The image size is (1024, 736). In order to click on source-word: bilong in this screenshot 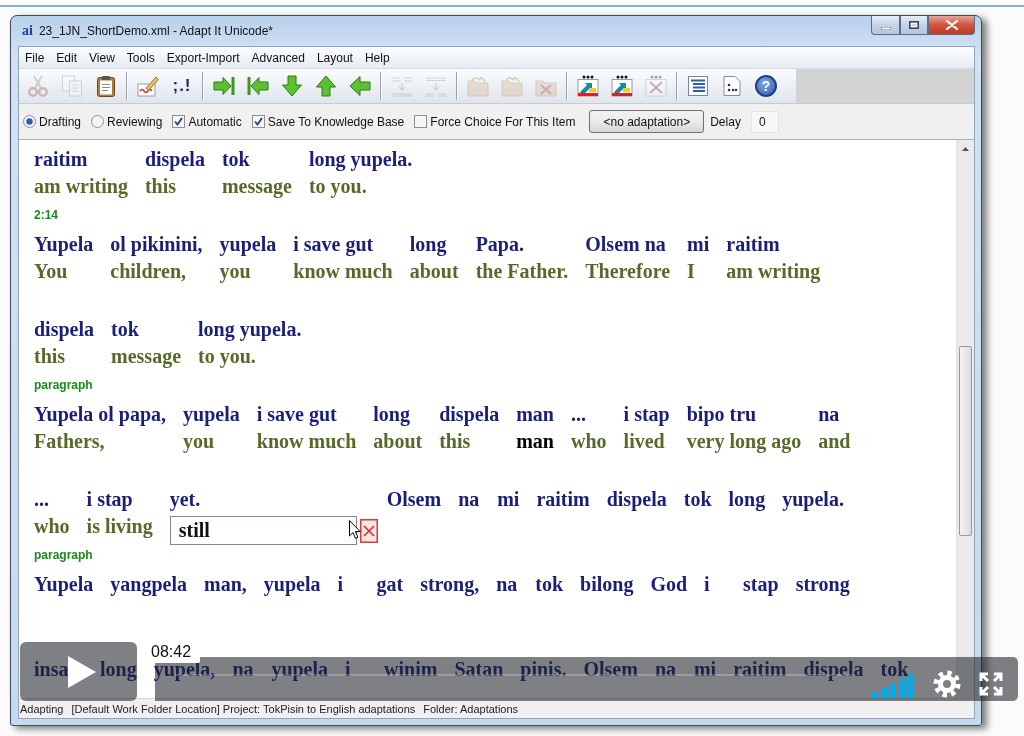, I will do `click(607, 585)`.